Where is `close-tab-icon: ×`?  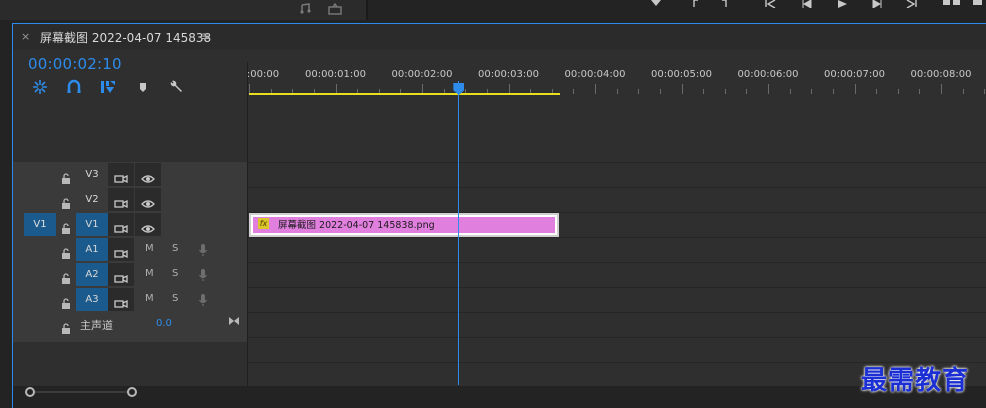 close-tab-icon: × is located at coordinates (25, 36).